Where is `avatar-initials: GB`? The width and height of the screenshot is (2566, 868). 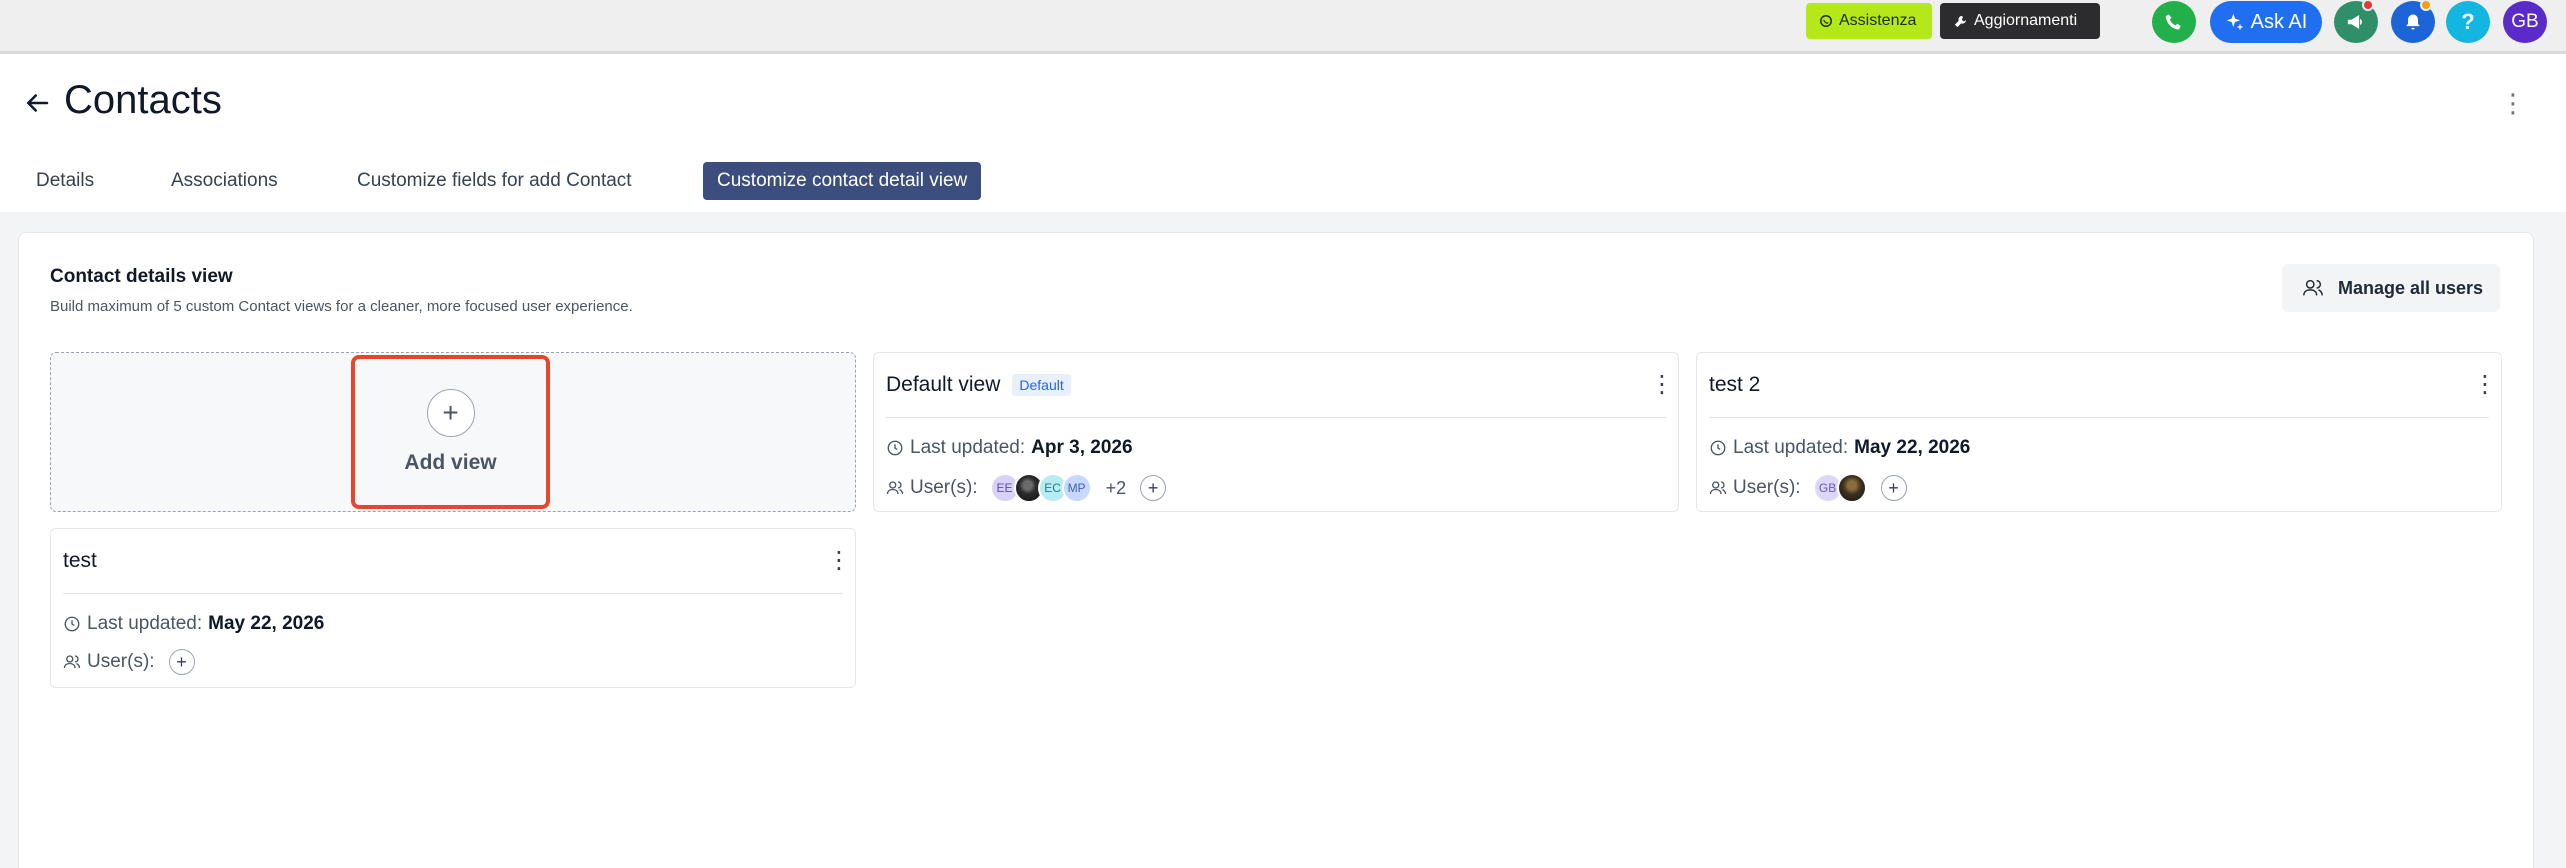
avatar-initials: GB is located at coordinates (2525, 21).